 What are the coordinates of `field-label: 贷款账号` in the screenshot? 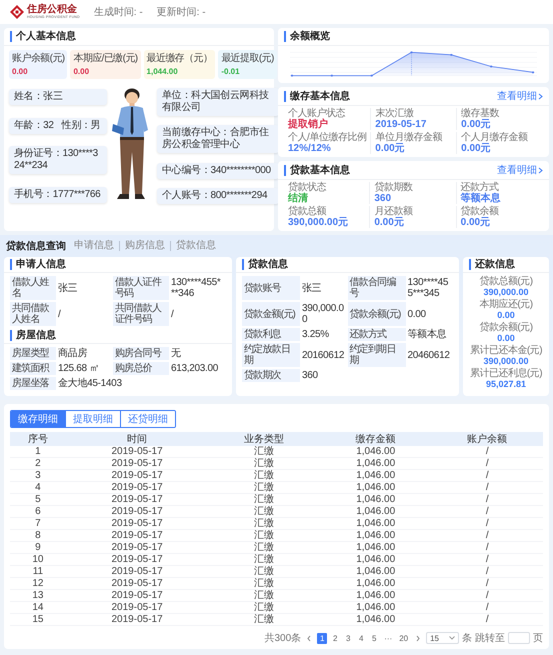 It's located at (271, 288).